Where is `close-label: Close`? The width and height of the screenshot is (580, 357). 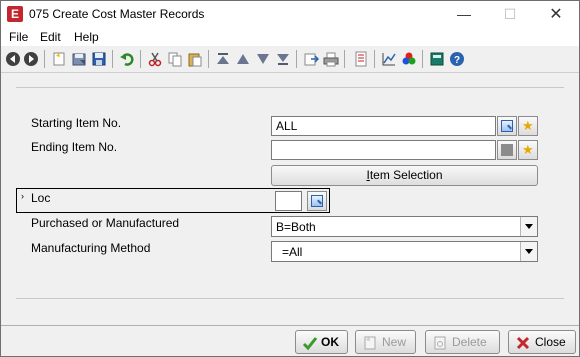 close-label: Close is located at coordinates (550, 342).